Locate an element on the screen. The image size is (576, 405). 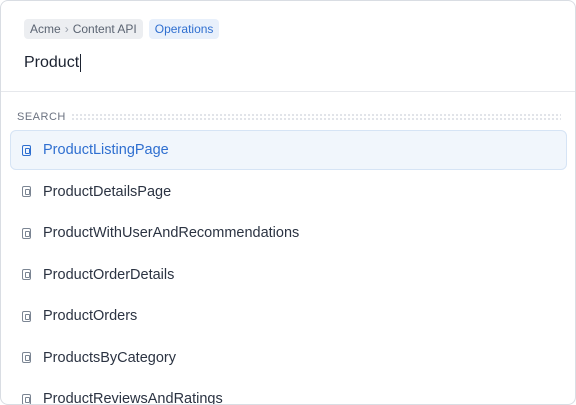
result-item: ProductListingPage is located at coordinates (288, 150).